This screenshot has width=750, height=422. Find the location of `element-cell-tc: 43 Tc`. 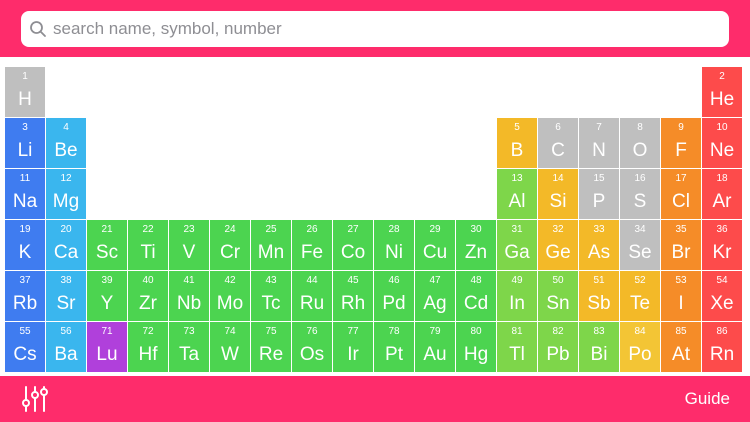

element-cell-tc: 43 Tc is located at coordinates (271, 296).